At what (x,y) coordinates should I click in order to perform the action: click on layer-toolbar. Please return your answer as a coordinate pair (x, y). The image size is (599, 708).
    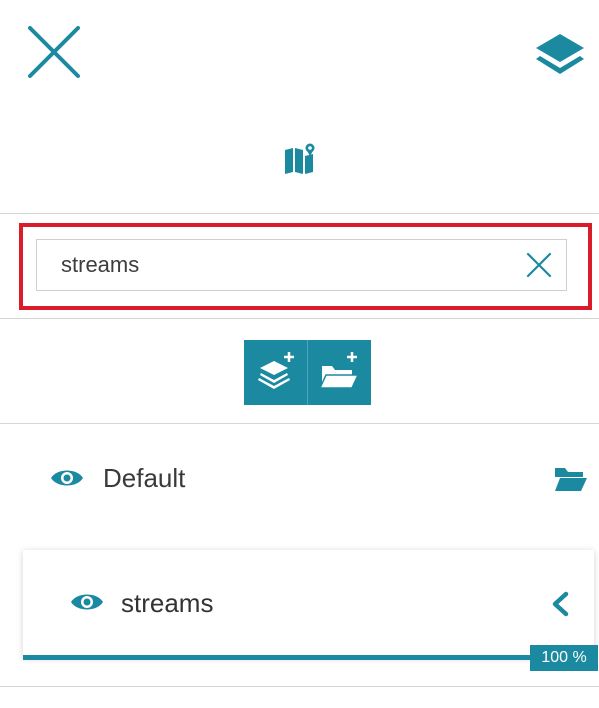
    Looking at the image, I should click on (307, 372).